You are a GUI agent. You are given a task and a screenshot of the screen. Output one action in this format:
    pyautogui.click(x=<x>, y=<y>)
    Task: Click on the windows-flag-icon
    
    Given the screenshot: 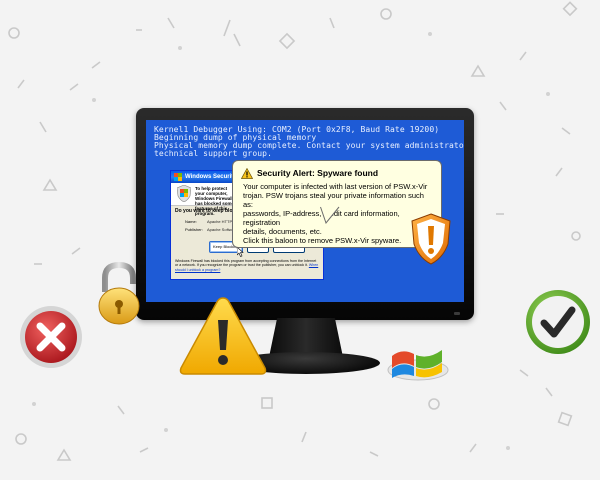 What is the action you would take?
    pyautogui.click(x=418, y=365)
    